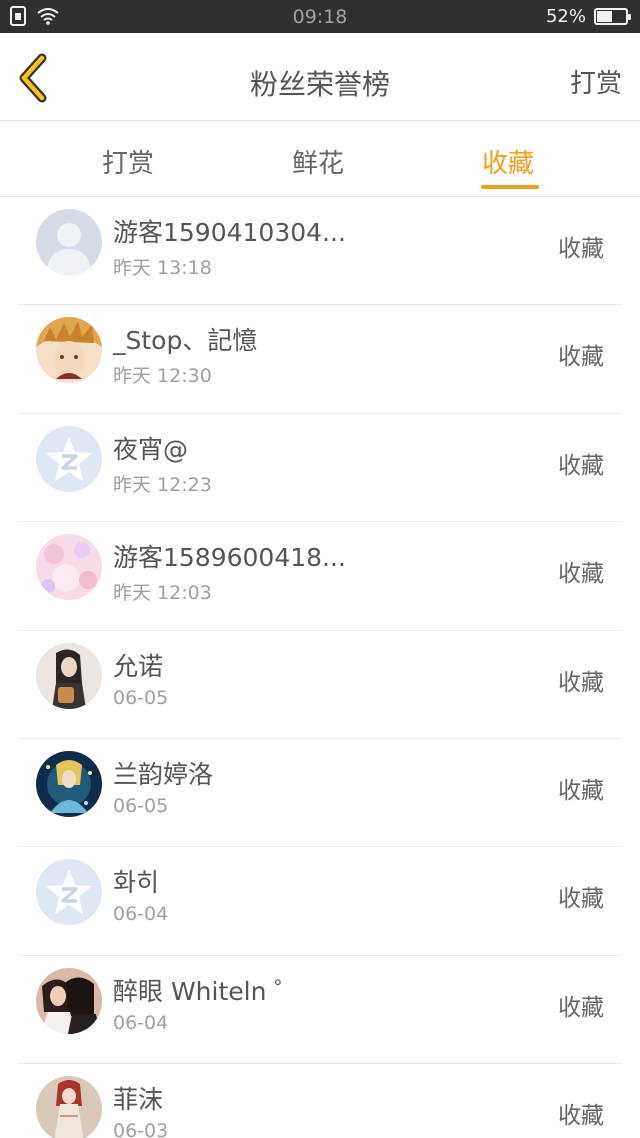 Image resolution: width=640 pixels, height=1138 pixels. I want to click on pink-floral-icon, so click(69, 567).